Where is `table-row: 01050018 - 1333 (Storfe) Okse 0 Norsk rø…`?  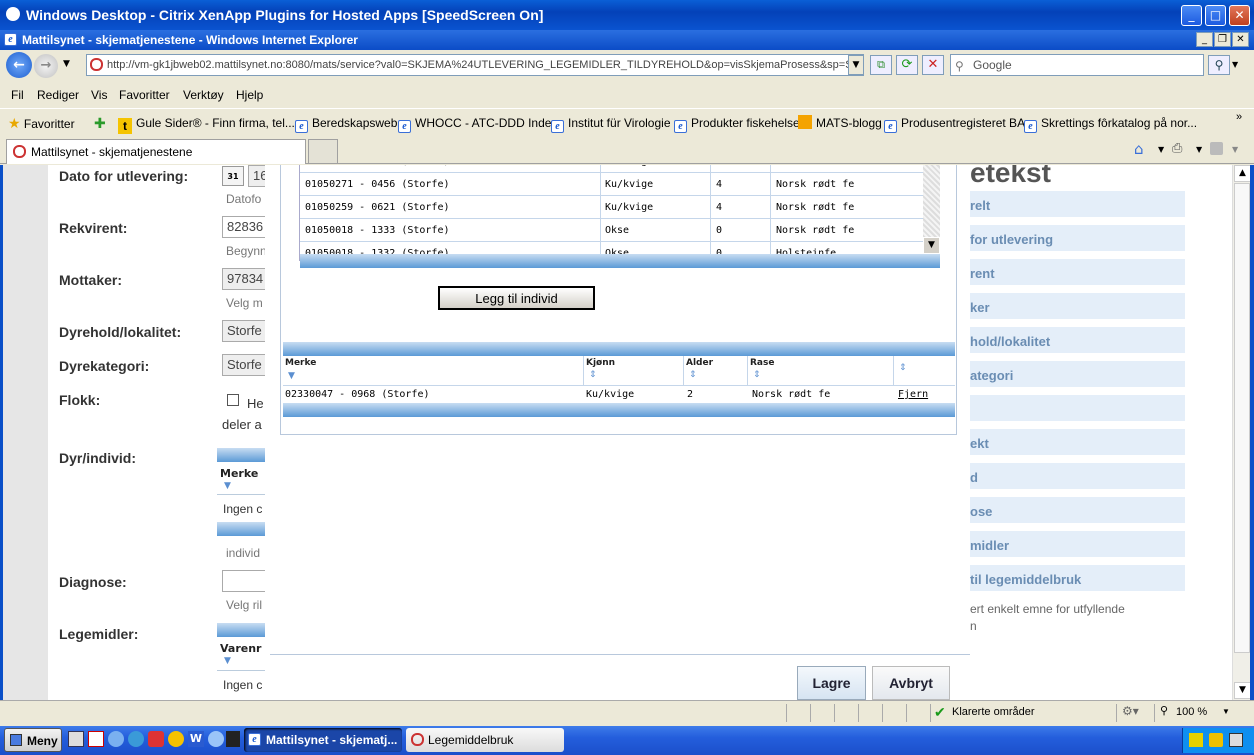
table-row: 01050018 - 1333 (Storfe) Okse 0 Norsk rø… is located at coordinates (611, 230).